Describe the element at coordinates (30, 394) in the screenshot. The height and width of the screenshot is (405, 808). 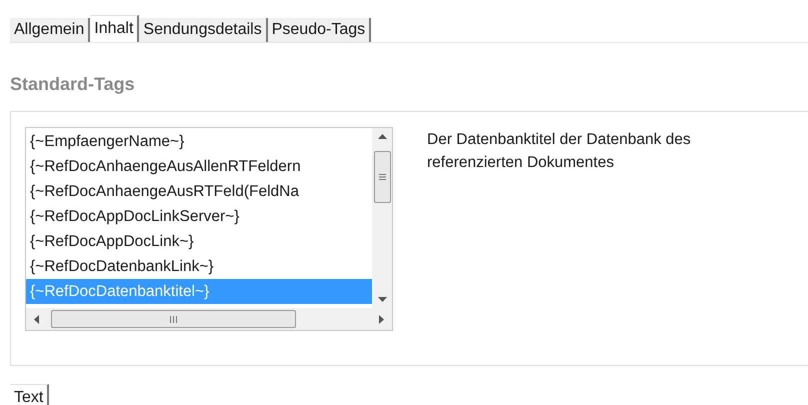
I see `tab: Text` at that location.